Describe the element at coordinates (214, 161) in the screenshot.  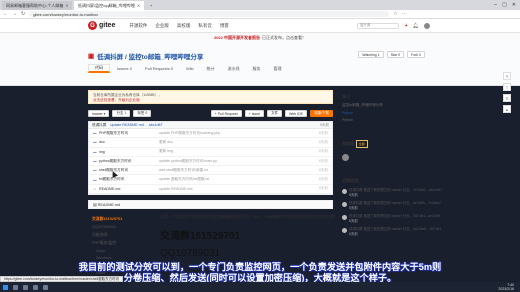
I see `file-commit-msg: update python爬取东方时讯/main.py` at that location.